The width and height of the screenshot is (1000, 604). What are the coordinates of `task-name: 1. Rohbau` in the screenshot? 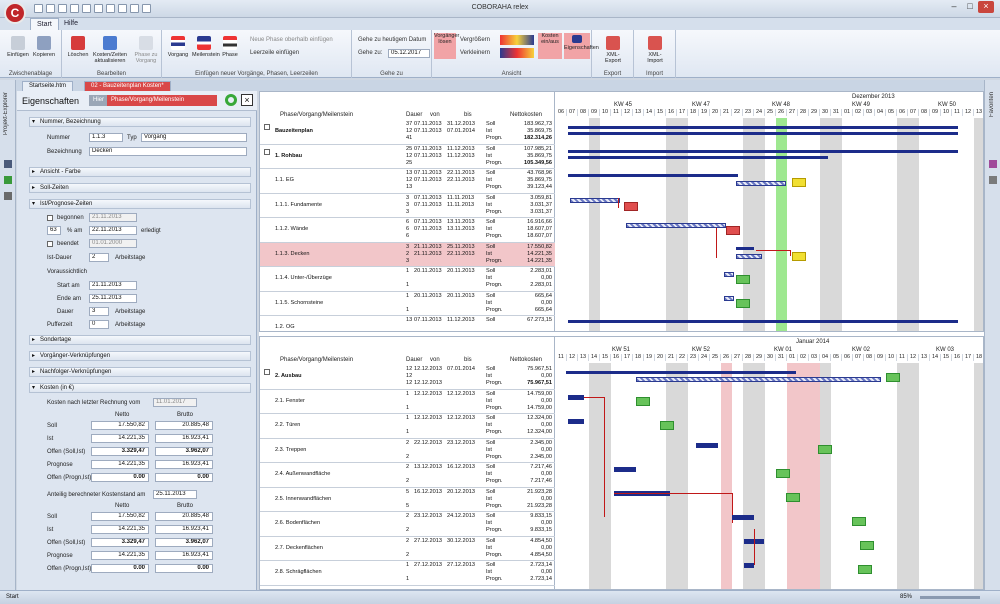 It's located at (288, 156).